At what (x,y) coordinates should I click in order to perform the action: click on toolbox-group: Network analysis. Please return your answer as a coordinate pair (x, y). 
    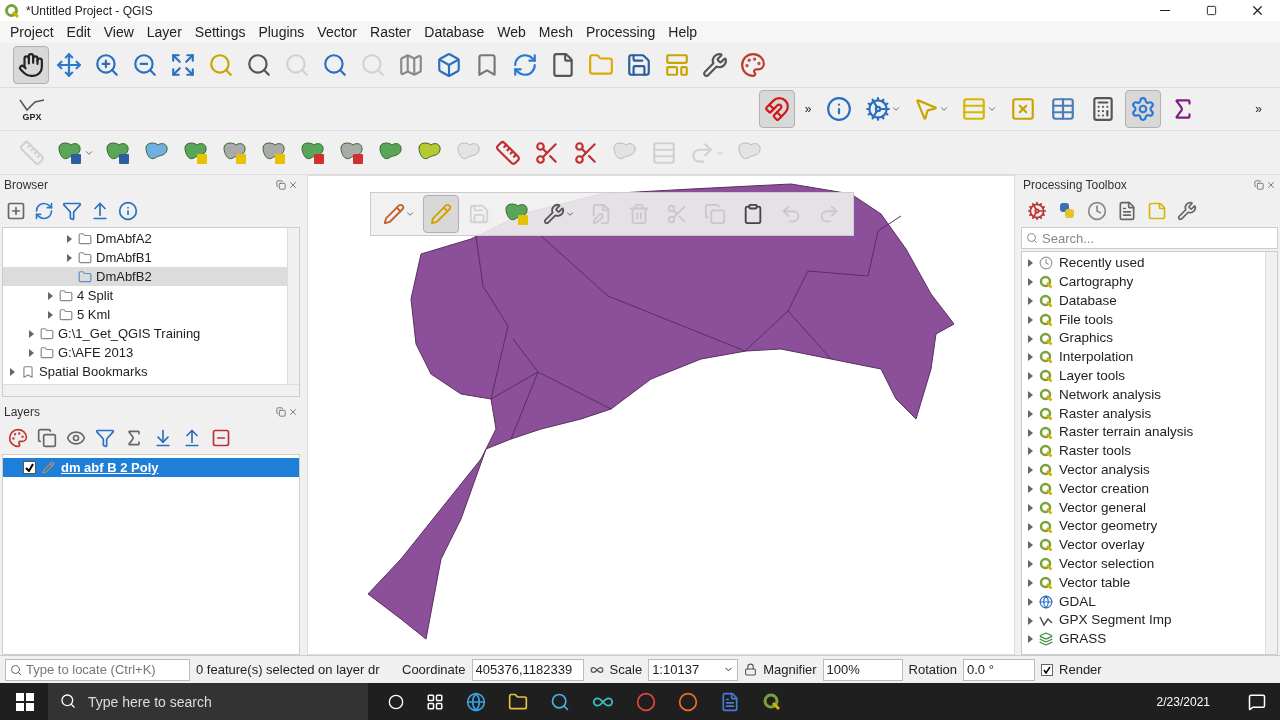
    Looking at the image, I should click on (1143, 395).